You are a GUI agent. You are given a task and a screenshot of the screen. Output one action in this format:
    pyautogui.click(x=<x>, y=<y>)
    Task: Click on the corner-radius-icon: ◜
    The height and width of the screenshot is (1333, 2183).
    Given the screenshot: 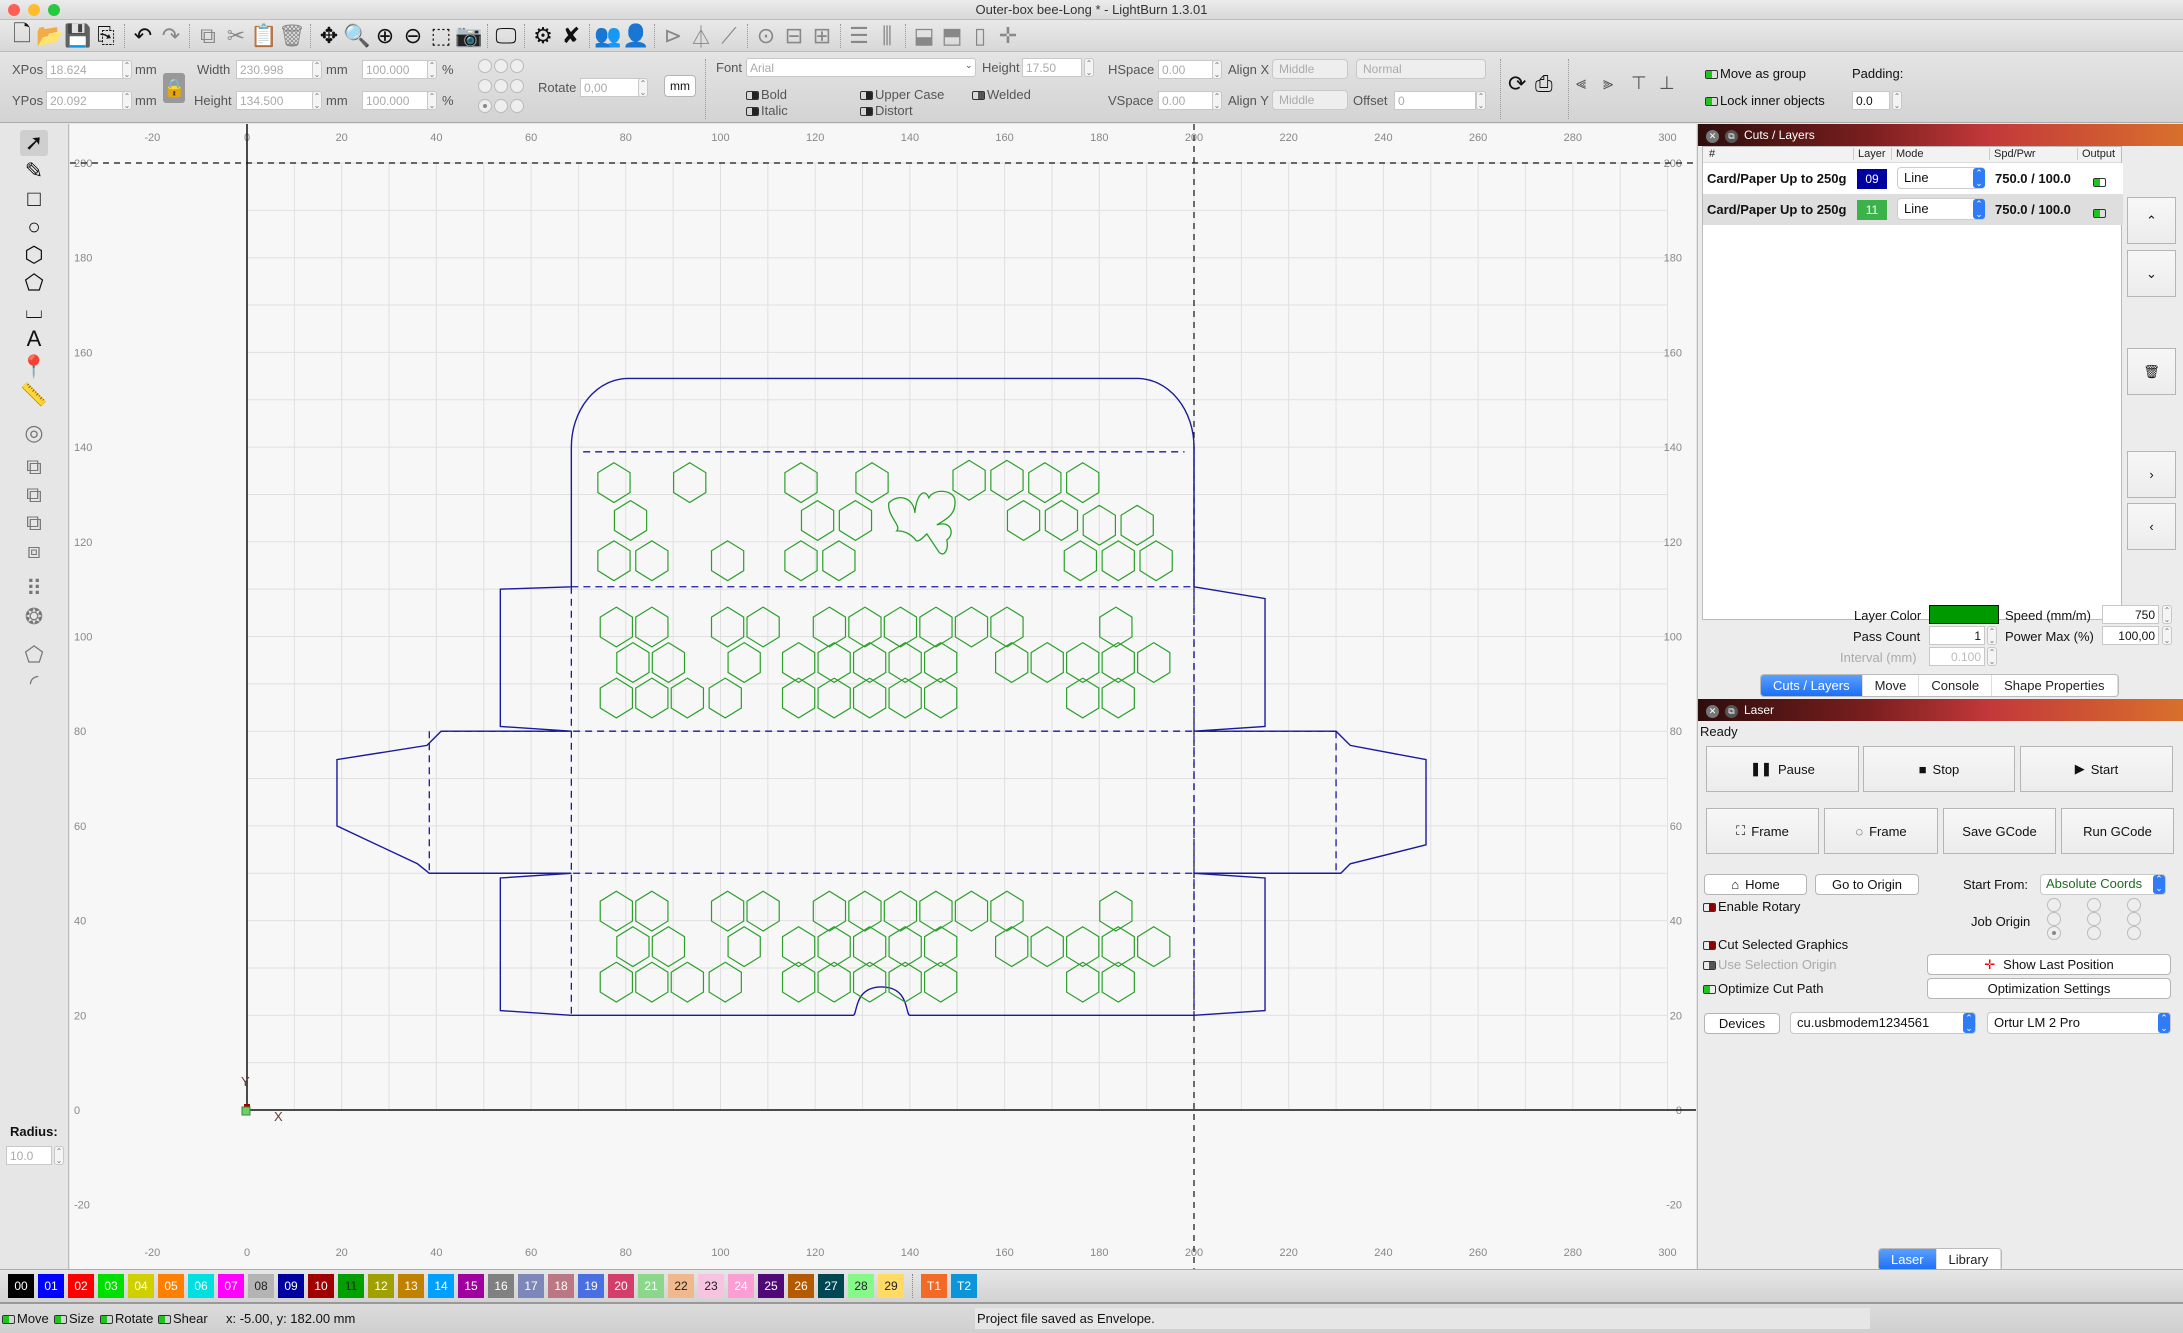 What is the action you would take?
    pyautogui.click(x=34, y=683)
    